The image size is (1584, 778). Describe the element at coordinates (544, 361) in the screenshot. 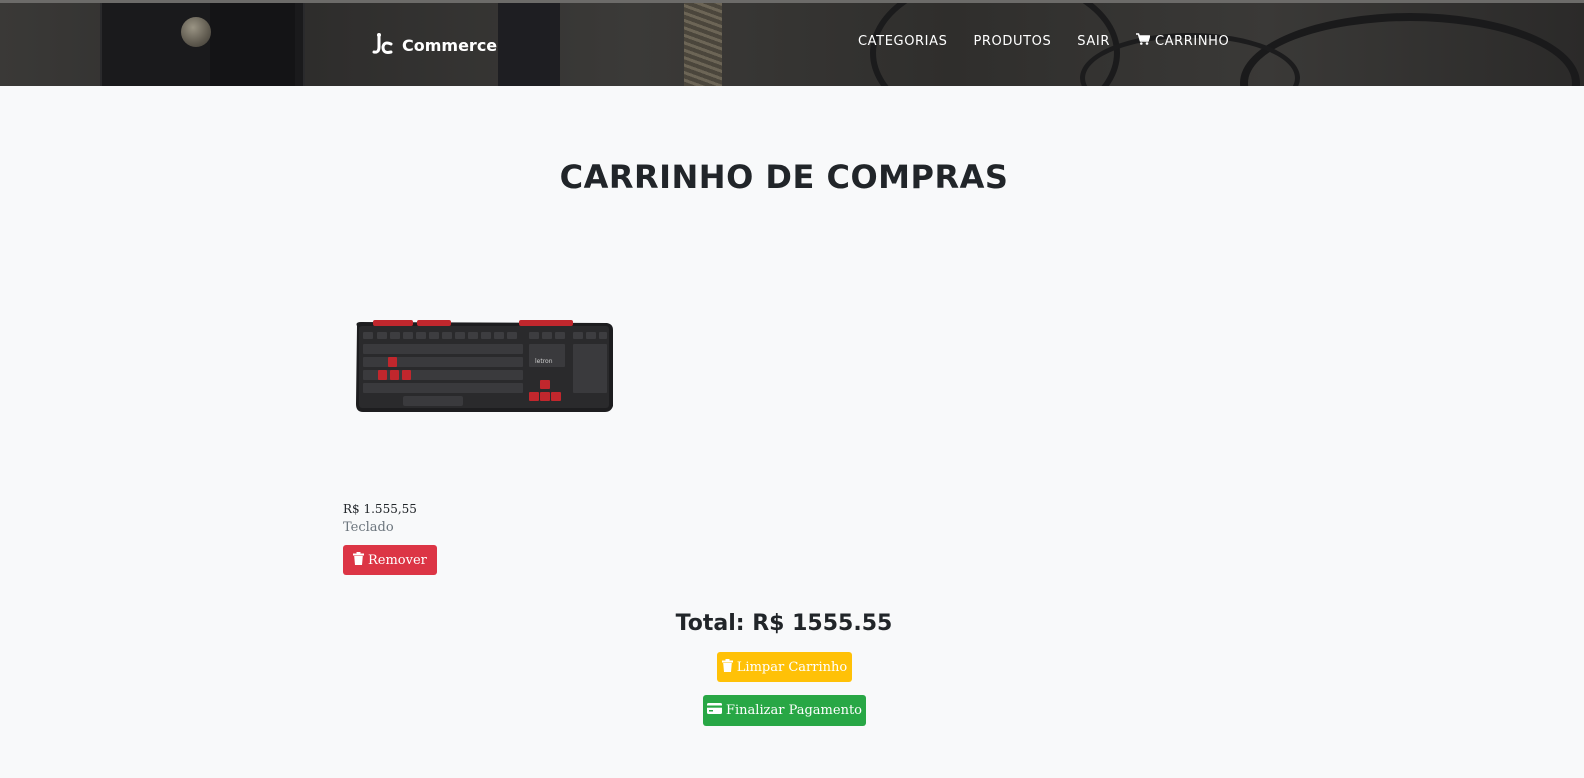

I see `keyboard-brand-label: letron` at that location.